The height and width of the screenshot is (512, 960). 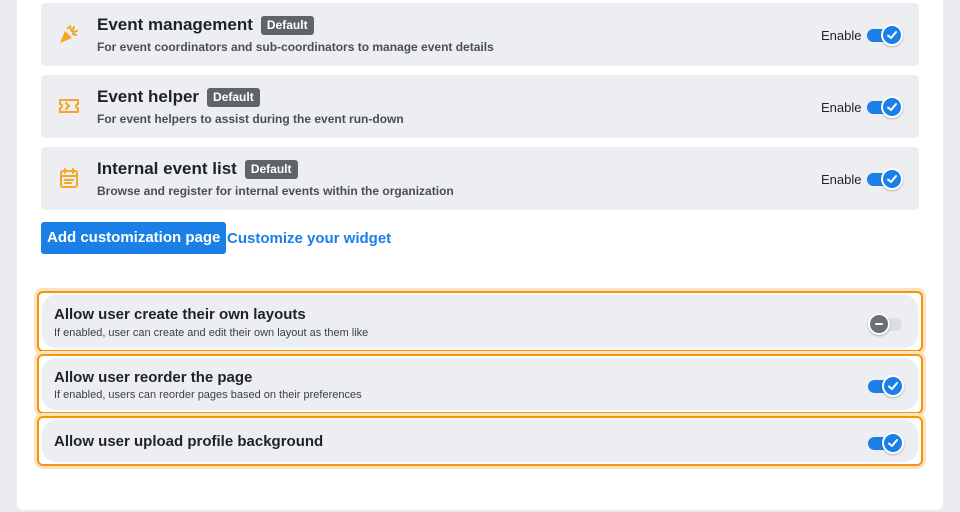 What do you see at coordinates (175, 24) in the screenshot?
I see `module-title: Event management` at bounding box center [175, 24].